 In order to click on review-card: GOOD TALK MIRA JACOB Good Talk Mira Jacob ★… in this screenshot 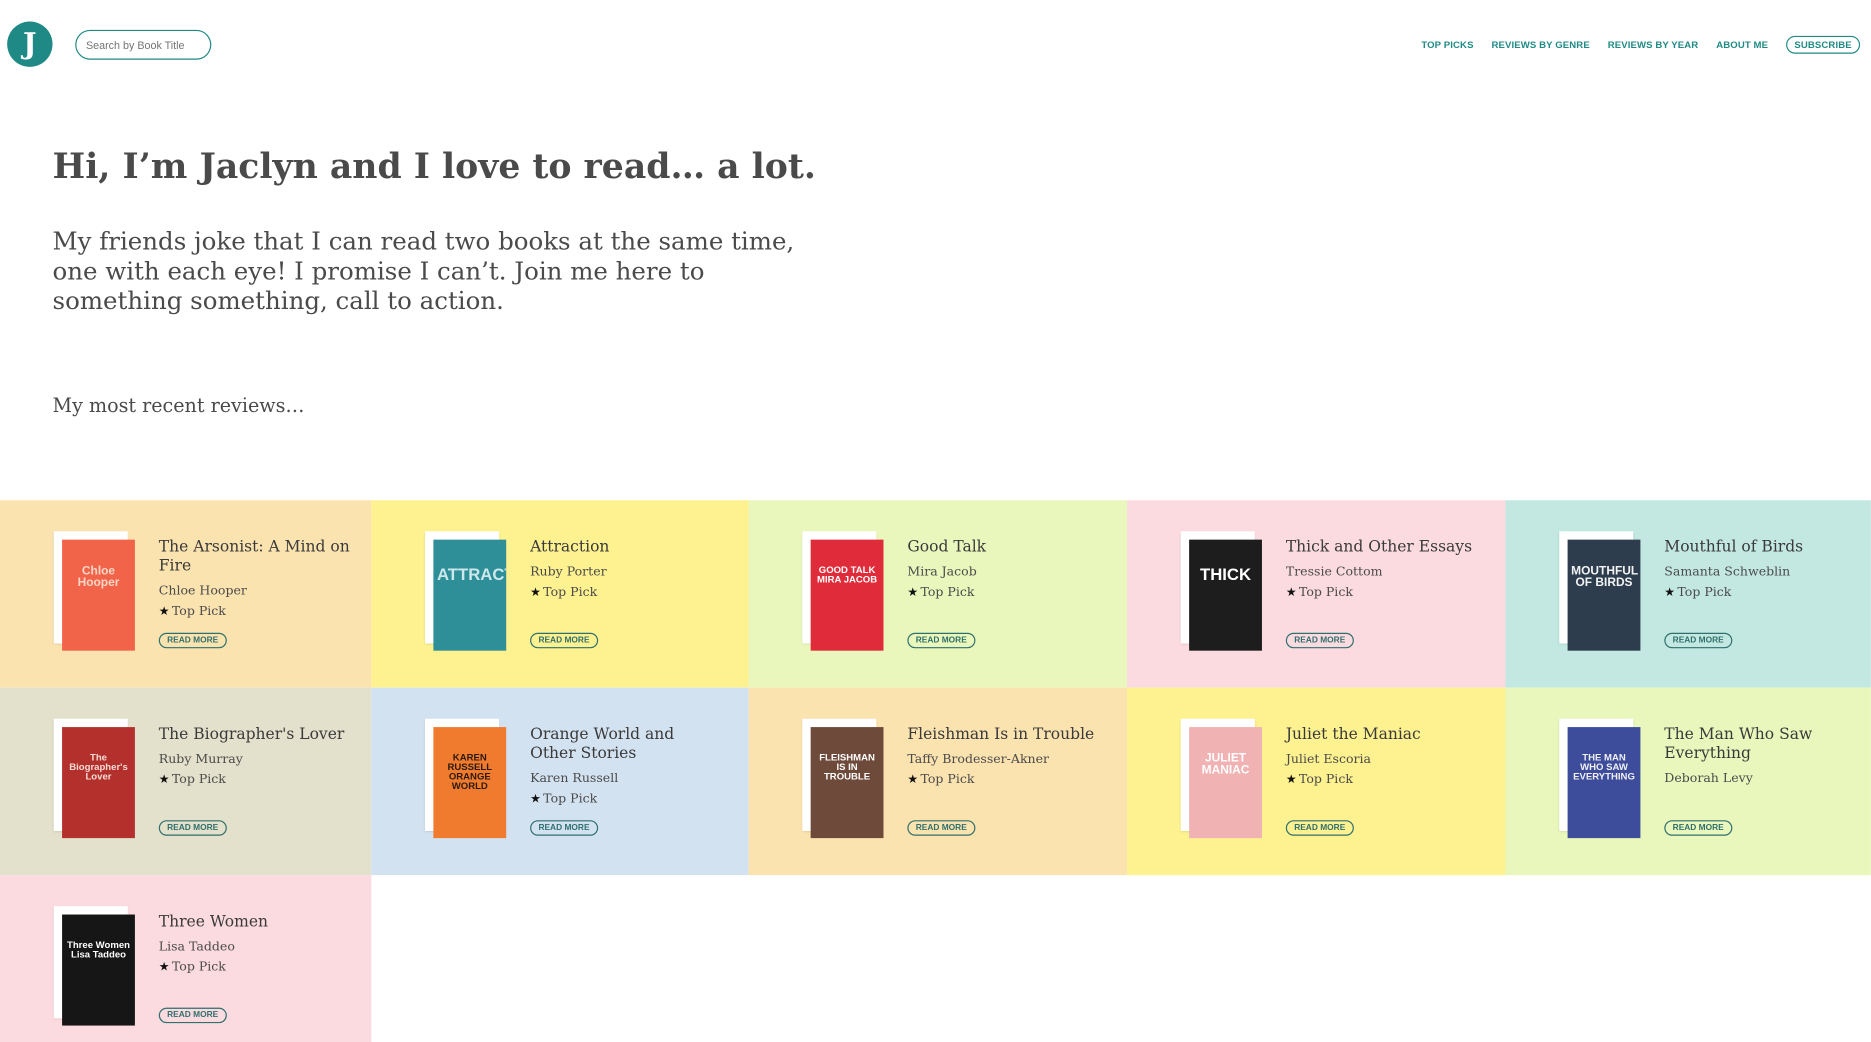, I will do `click(938, 594)`.